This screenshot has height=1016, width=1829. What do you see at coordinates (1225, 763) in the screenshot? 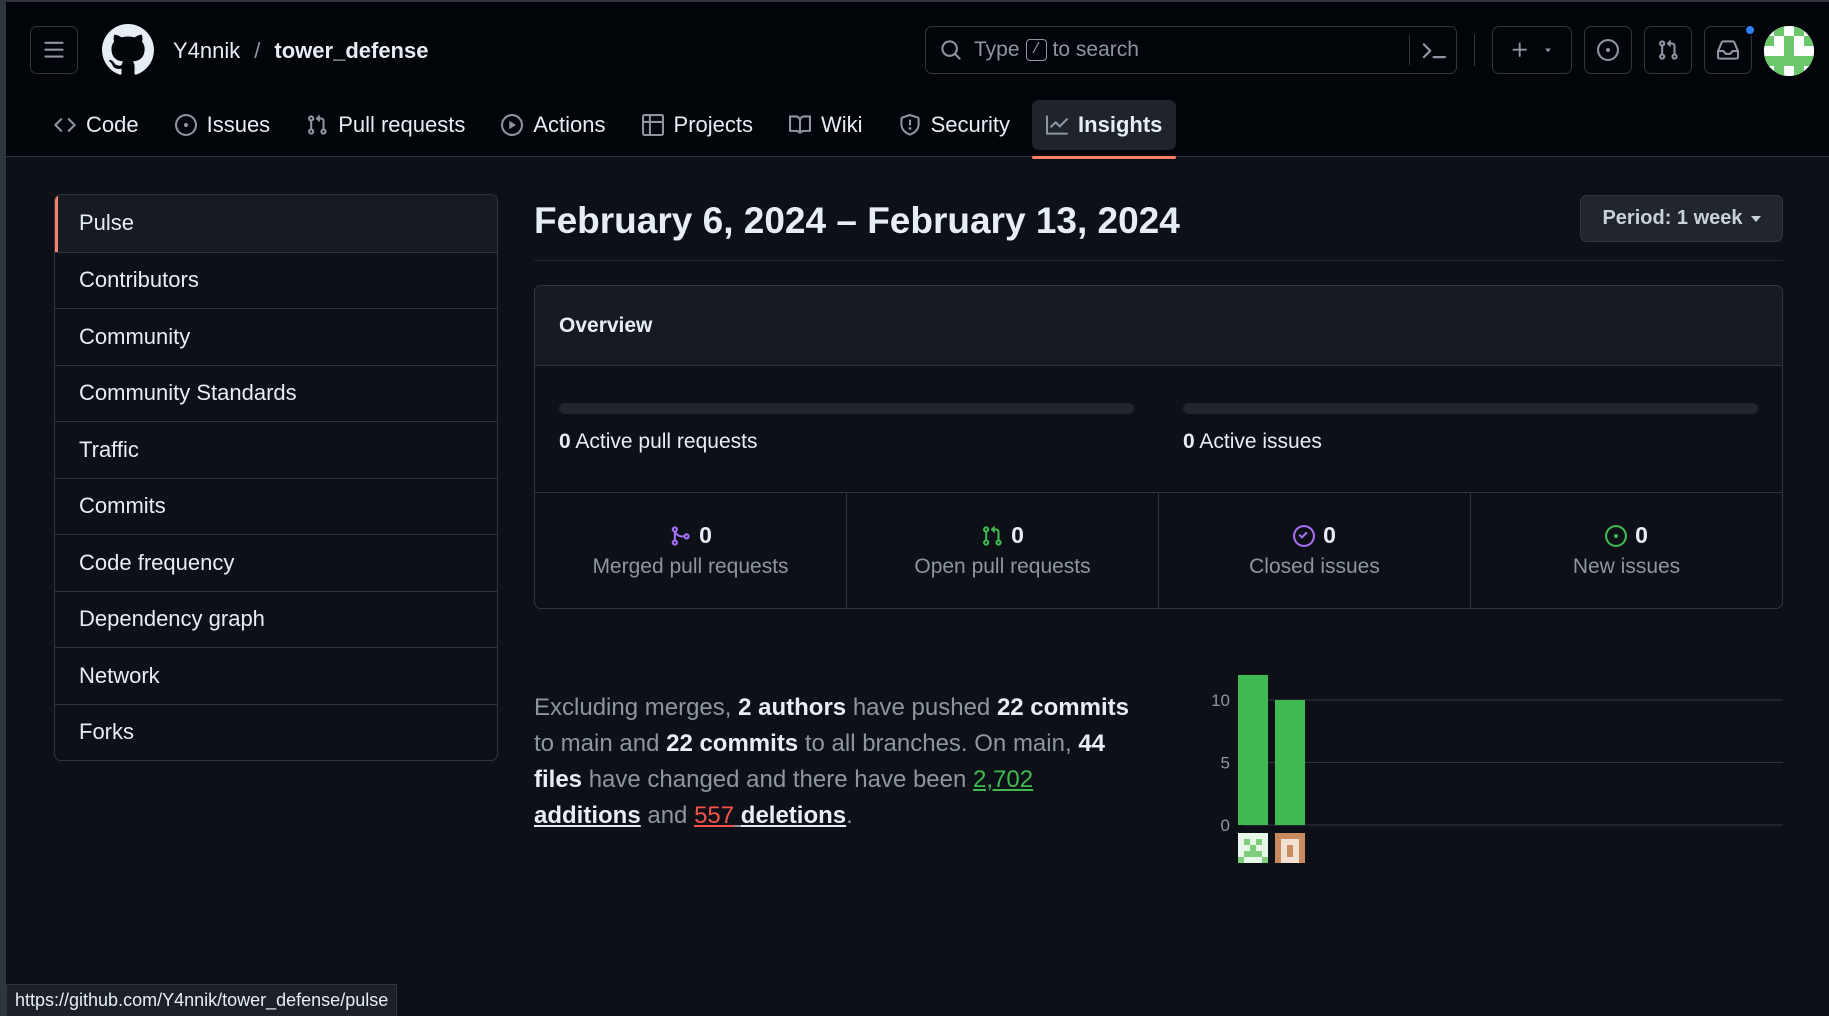
I see `chart-tick-label: 5` at bounding box center [1225, 763].